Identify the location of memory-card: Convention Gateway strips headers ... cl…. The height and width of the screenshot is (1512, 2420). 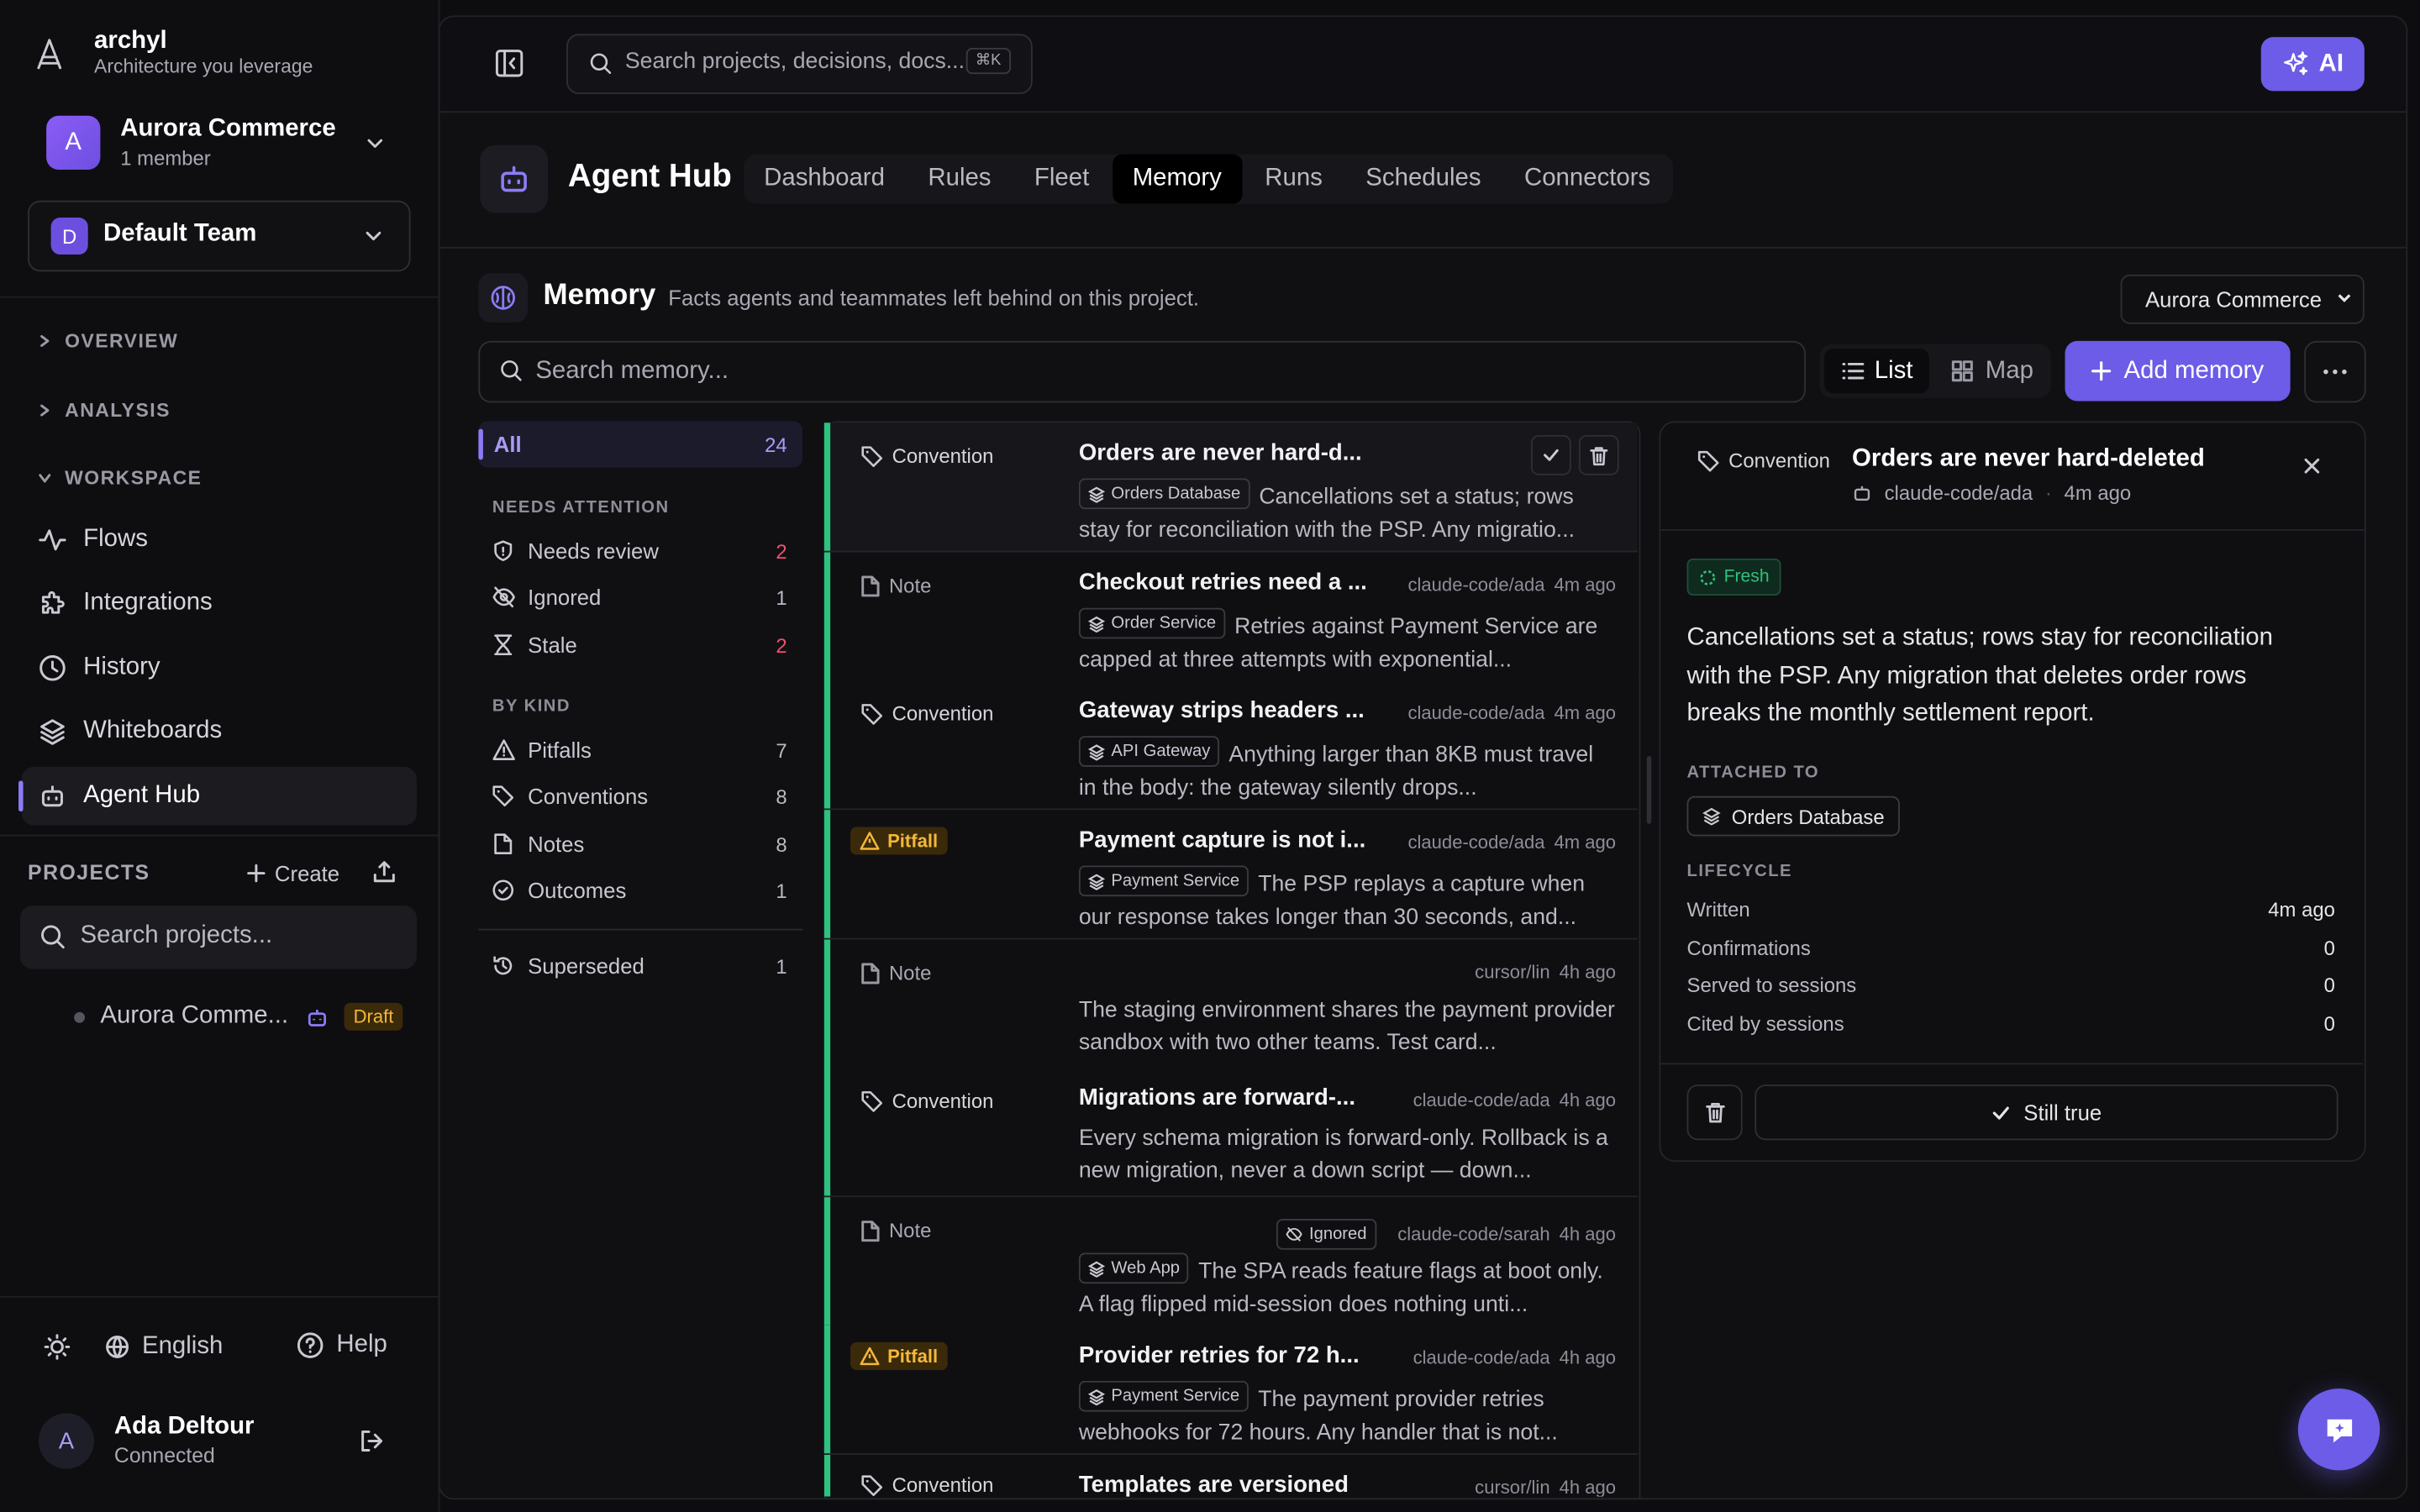
(1230, 745).